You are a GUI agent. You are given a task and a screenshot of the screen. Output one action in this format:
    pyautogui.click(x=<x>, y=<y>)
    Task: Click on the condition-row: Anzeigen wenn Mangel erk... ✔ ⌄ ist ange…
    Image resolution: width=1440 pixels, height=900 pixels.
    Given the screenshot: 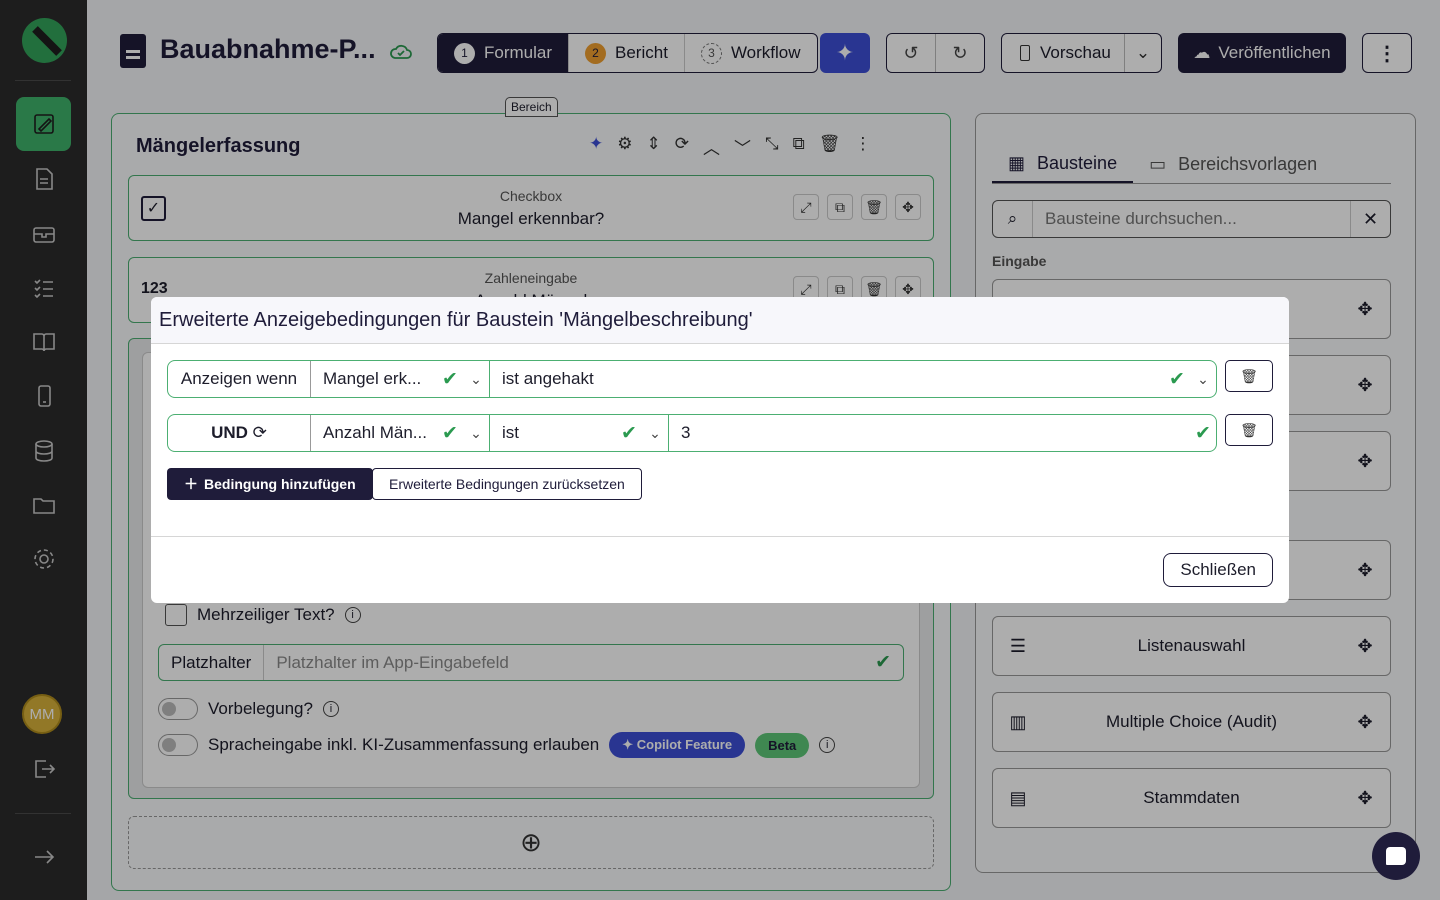 What is the action you would take?
    pyautogui.click(x=692, y=379)
    